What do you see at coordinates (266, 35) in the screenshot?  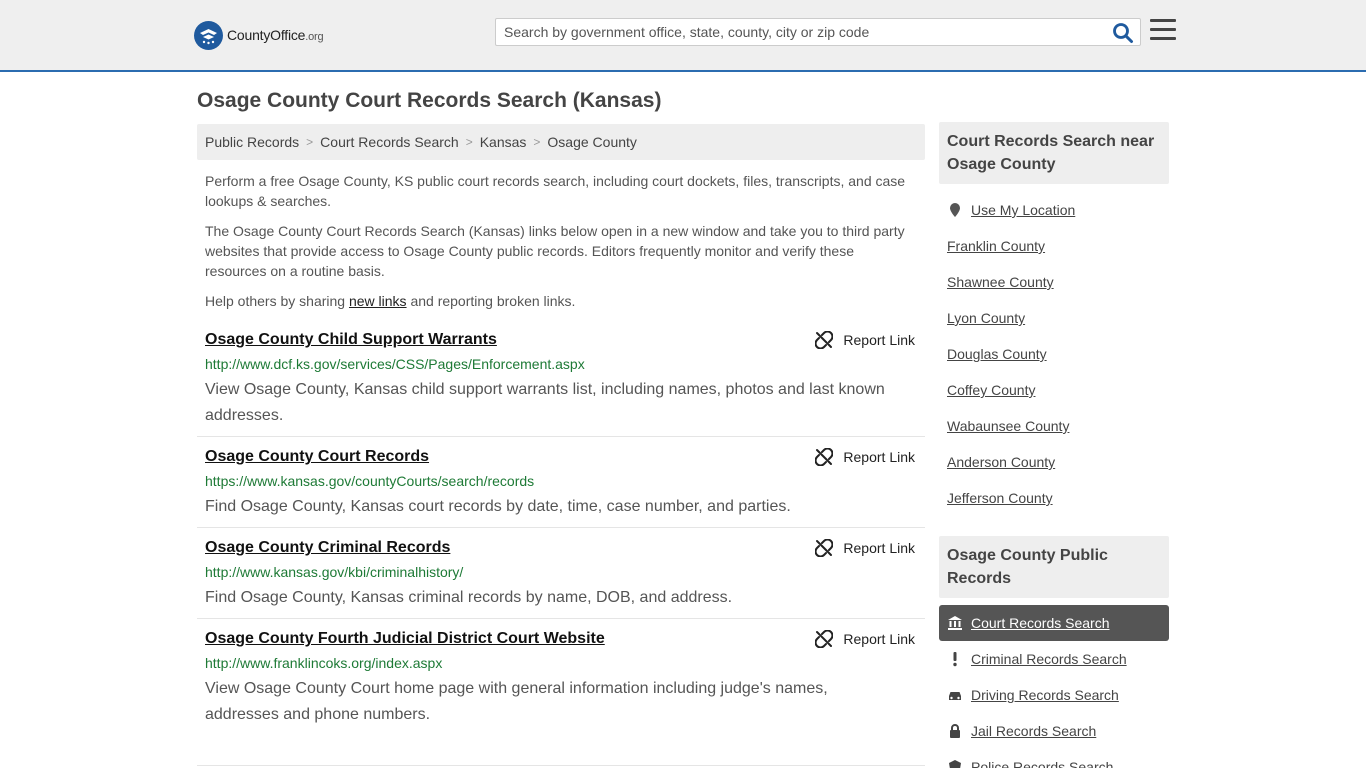 I see `logo-main: CountyOffice` at bounding box center [266, 35].